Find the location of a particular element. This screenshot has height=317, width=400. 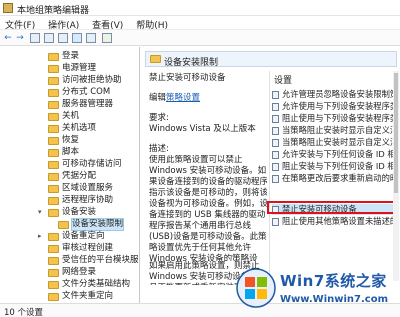

setting-row: 在策略更改后要求重新启动的时间 is located at coordinates (334, 178).